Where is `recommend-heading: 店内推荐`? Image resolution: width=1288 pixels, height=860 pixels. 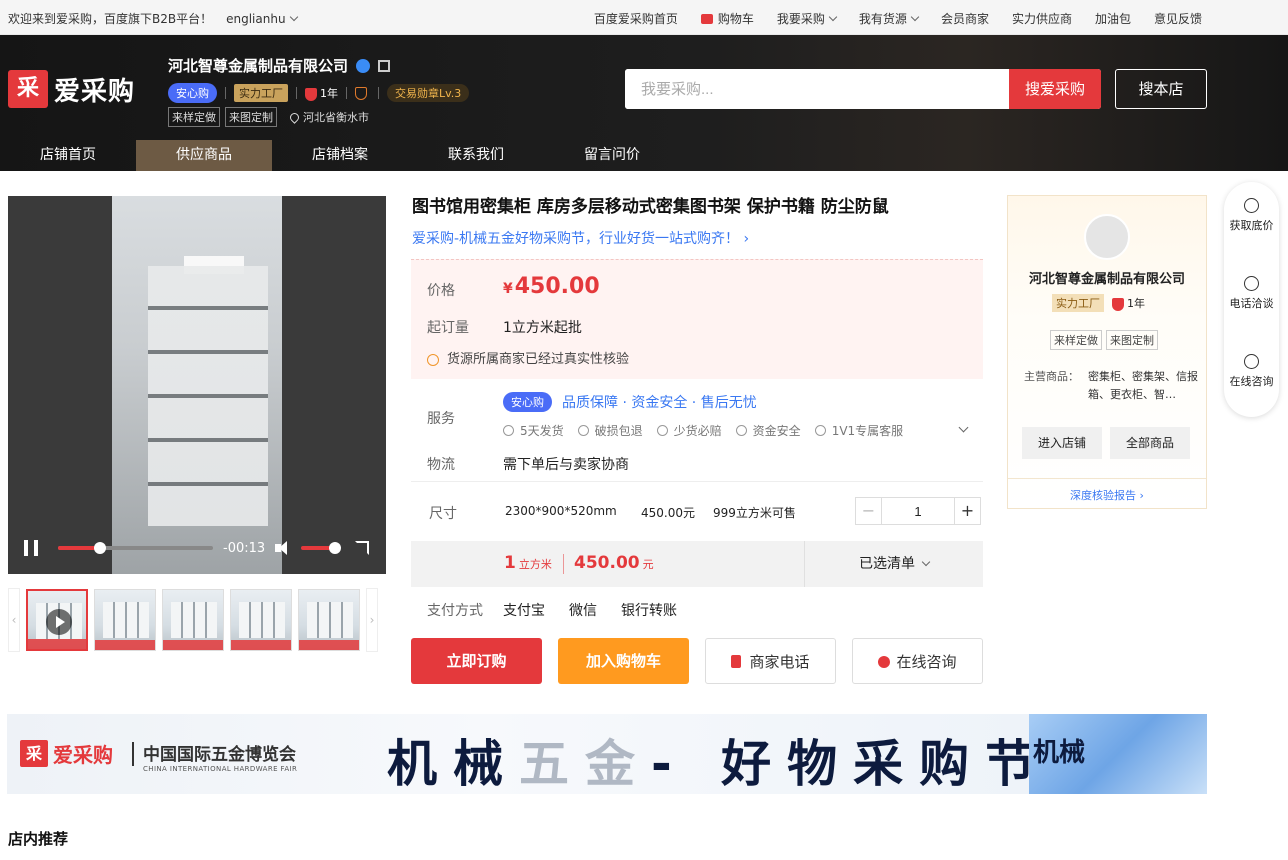
recommend-heading: 店内推荐 is located at coordinates (38, 839).